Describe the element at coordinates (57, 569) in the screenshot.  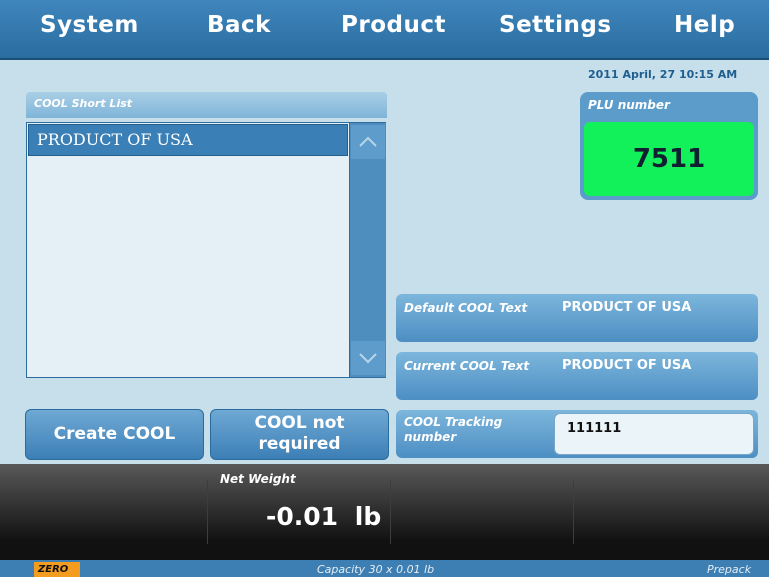
I see `zero-badge: ZERO` at that location.